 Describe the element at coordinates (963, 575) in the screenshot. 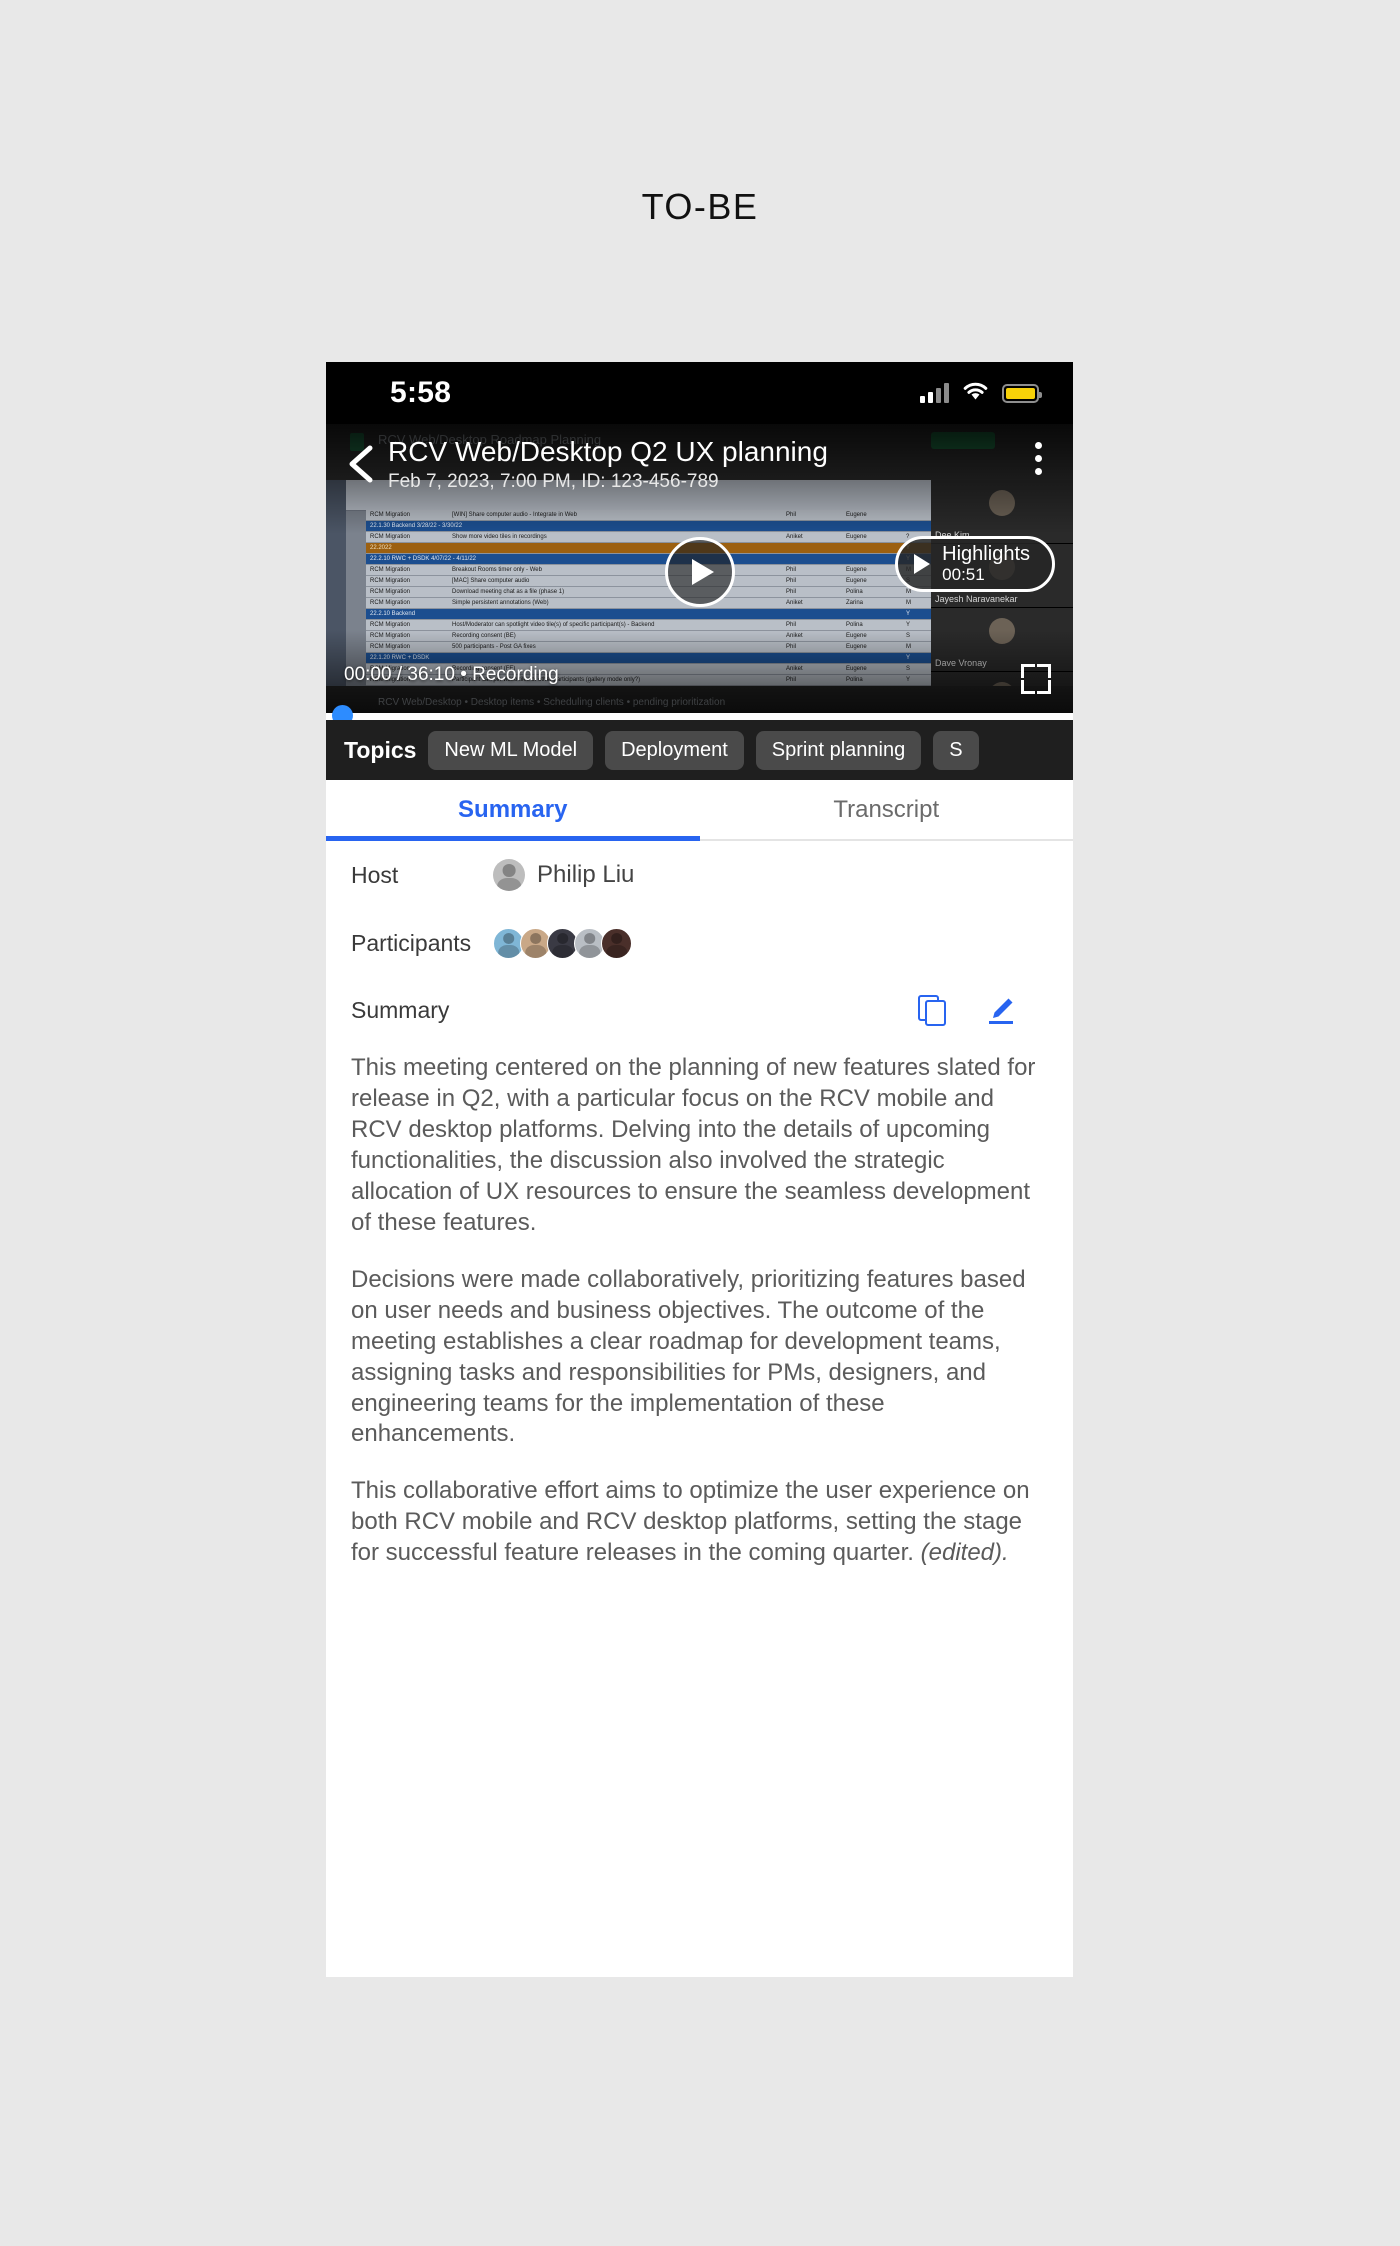

I see `highlights-duration: 00:51` at that location.